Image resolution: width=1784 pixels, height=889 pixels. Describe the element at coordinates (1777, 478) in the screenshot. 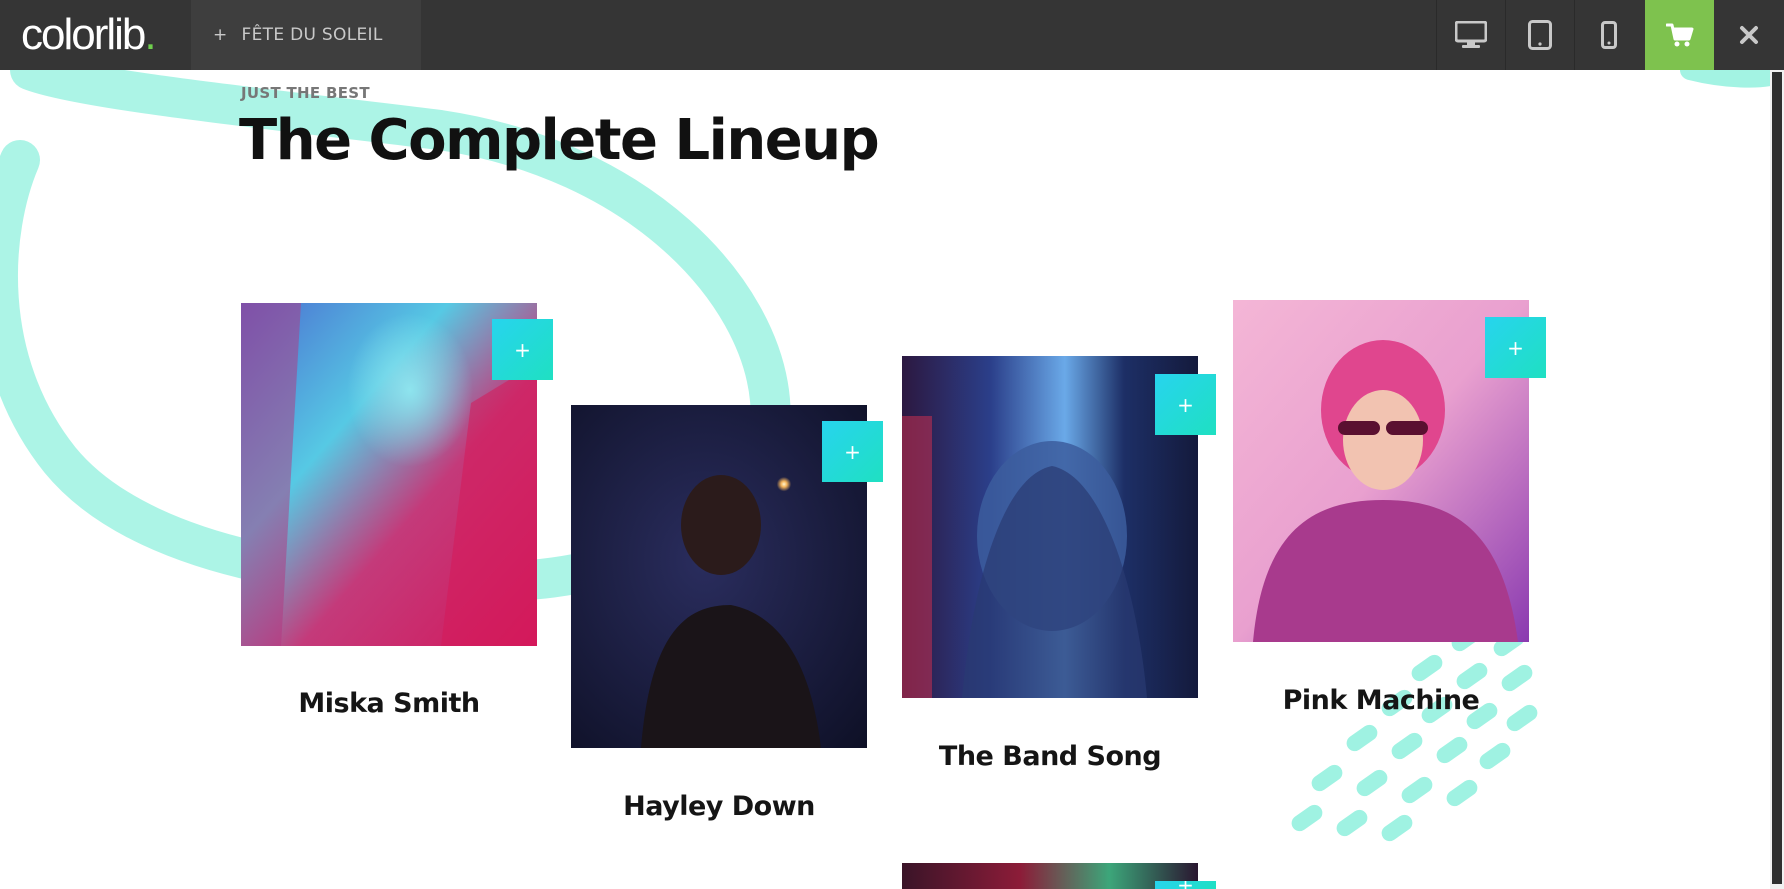

I see `scrollbar-thumb` at that location.